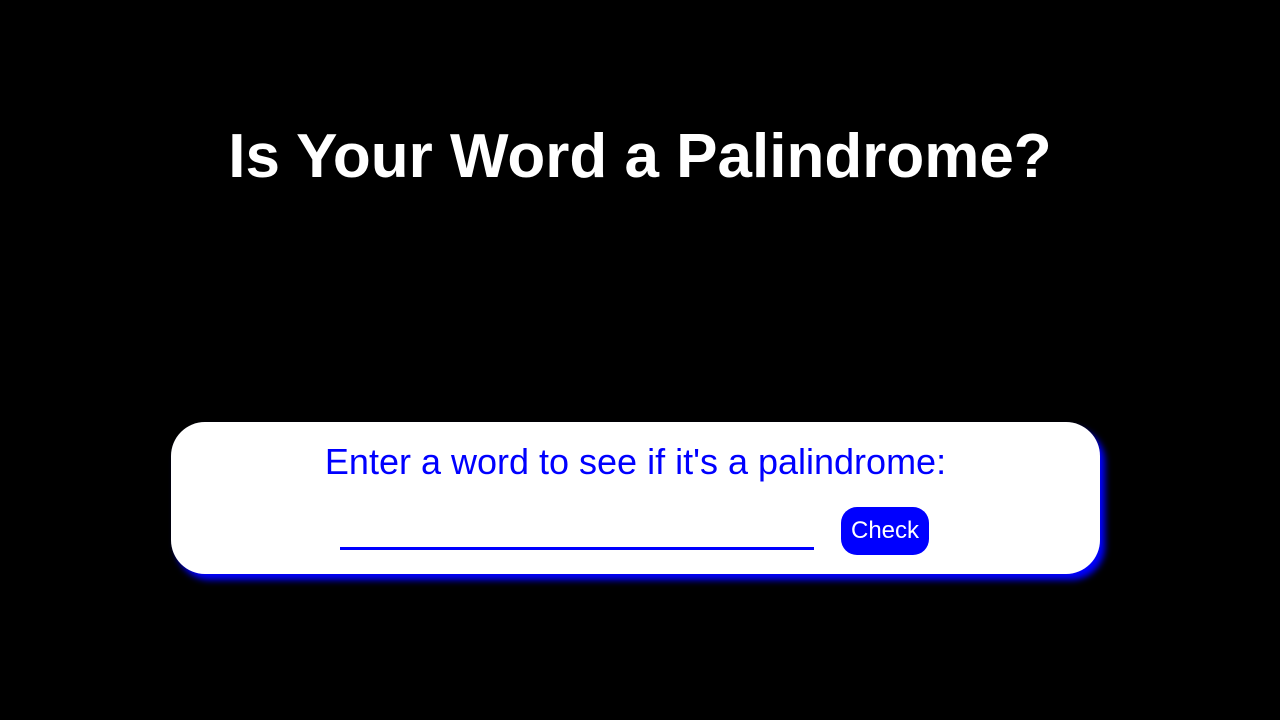  What do you see at coordinates (577, 529) in the screenshot?
I see `word-input` at bounding box center [577, 529].